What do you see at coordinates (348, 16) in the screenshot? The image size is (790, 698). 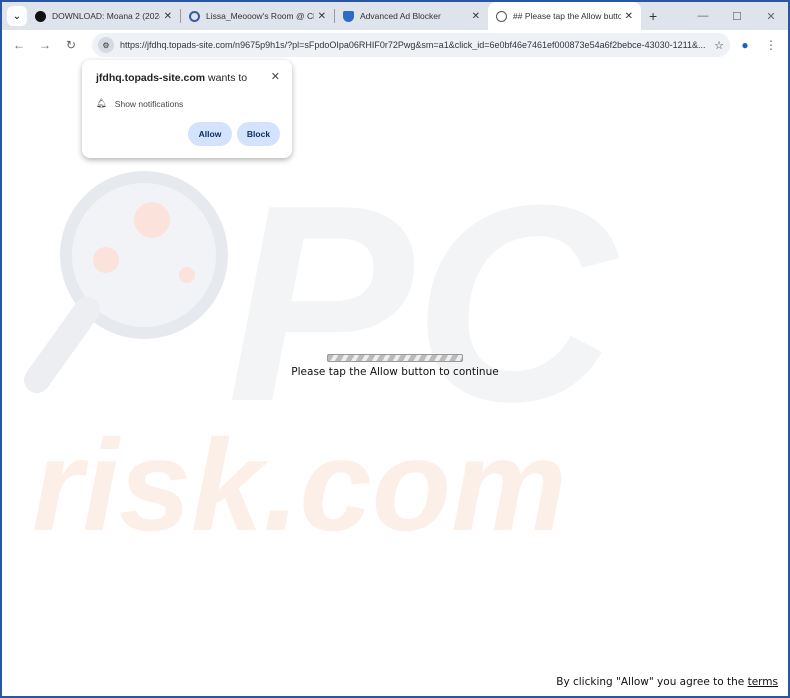 I see `shield-icon` at bounding box center [348, 16].